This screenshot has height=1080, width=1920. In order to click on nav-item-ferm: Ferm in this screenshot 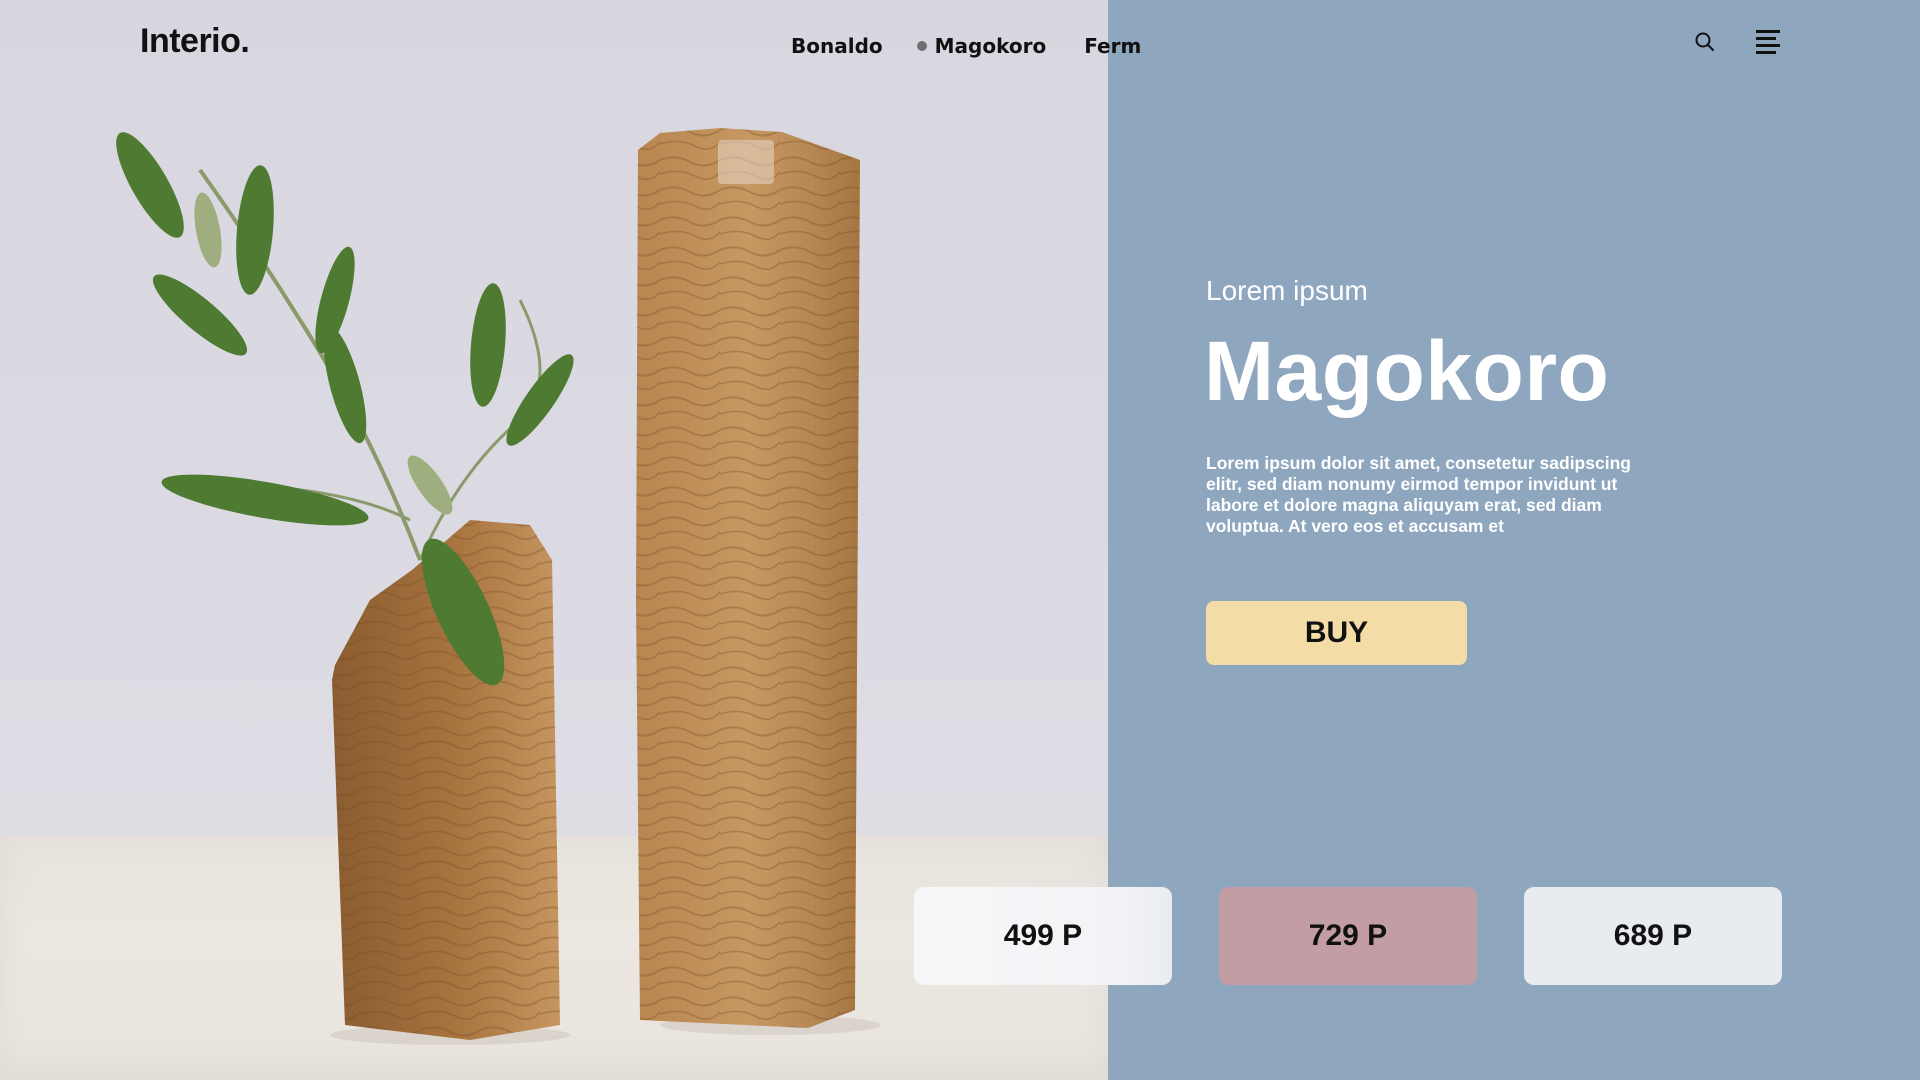, I will do `click(1112, 46)`.